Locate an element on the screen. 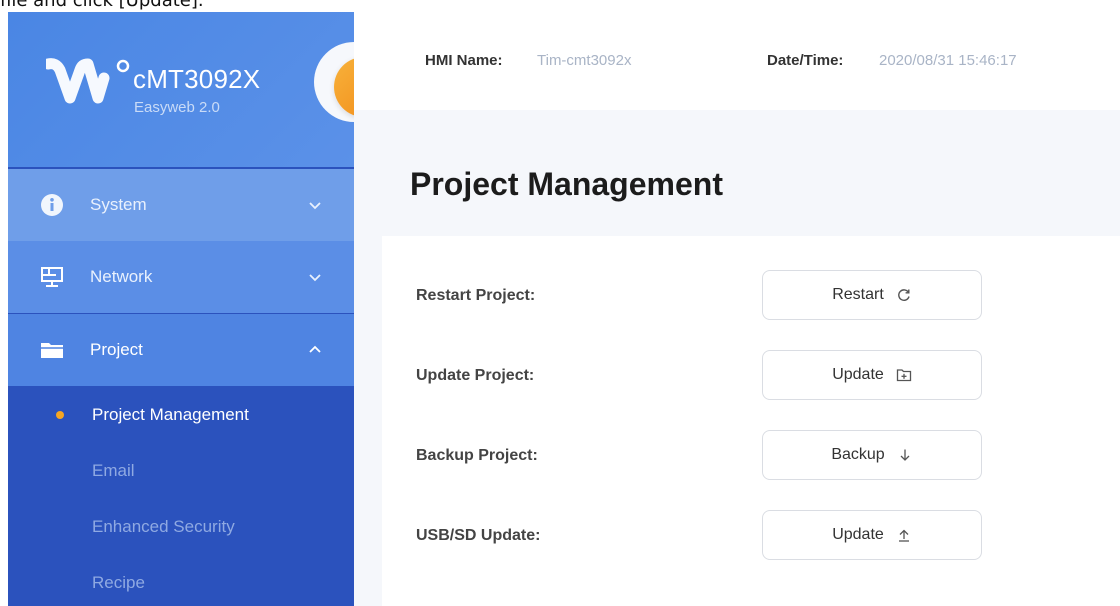  submenu-item-email: Email is located at coordinates (181, 471).